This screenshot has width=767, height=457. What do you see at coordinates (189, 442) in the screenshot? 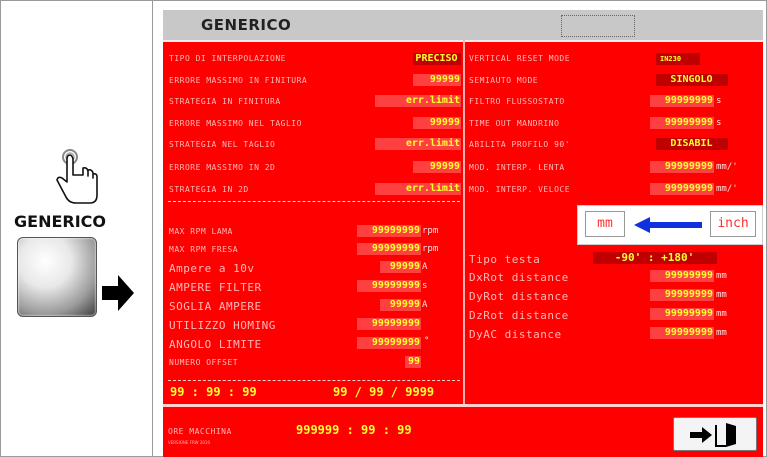
I see `firmware-version: VERSIONE FRW 2010` at bounding box center [189, 442].